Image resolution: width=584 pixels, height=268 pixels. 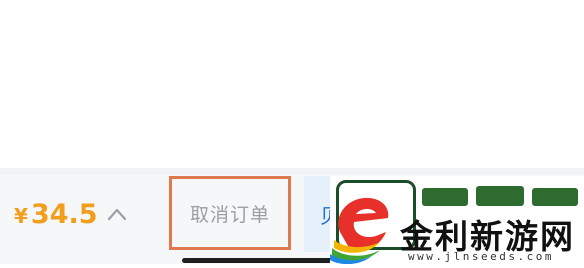 What do you see at coordinates (481, 256) in the screenshot?
I see `watermark-url: www.jlnseeds.com` at bounding box center [481, 256].